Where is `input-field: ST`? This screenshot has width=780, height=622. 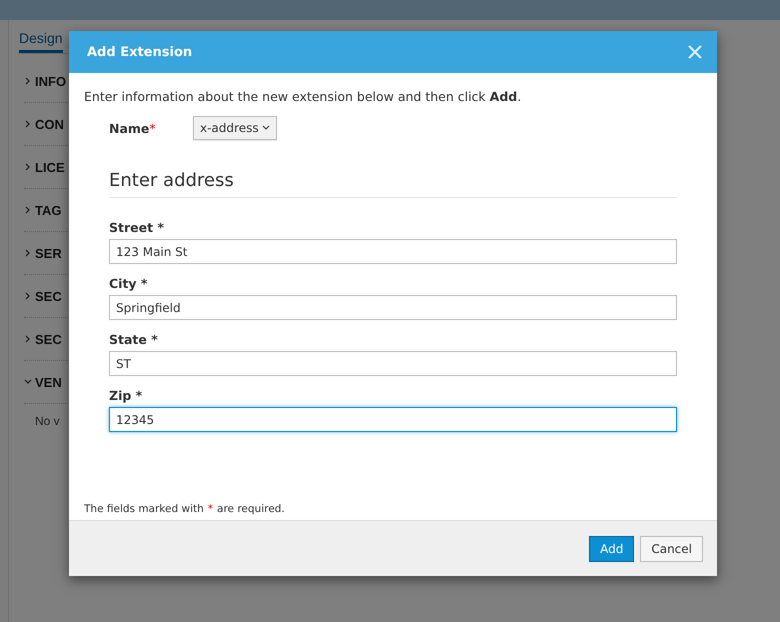
input-field: ST is located at coordinates (393, 363).